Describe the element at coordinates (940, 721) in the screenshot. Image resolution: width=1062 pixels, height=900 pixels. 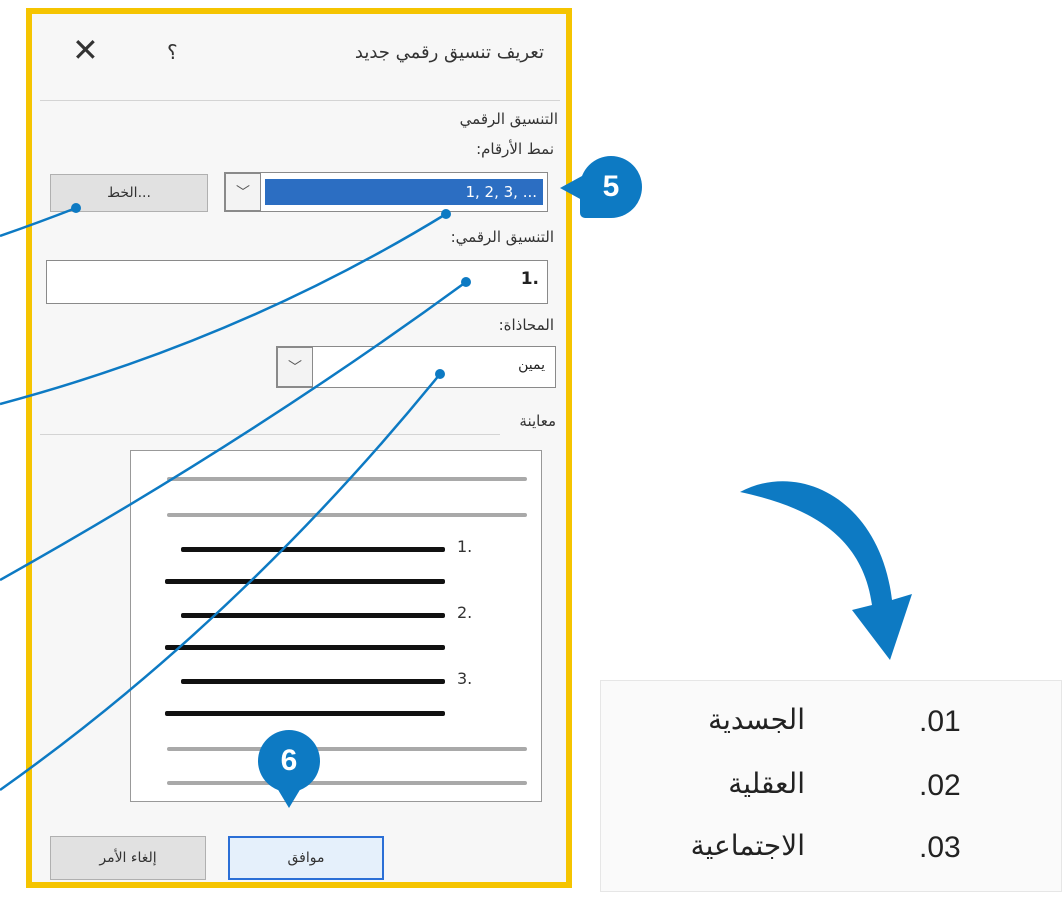
I see `result-number: .01` at that location.